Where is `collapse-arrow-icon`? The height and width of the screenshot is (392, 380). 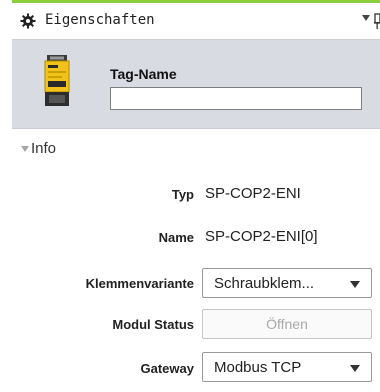 collapse-arrow-icon is located at coordinates (25, 149).